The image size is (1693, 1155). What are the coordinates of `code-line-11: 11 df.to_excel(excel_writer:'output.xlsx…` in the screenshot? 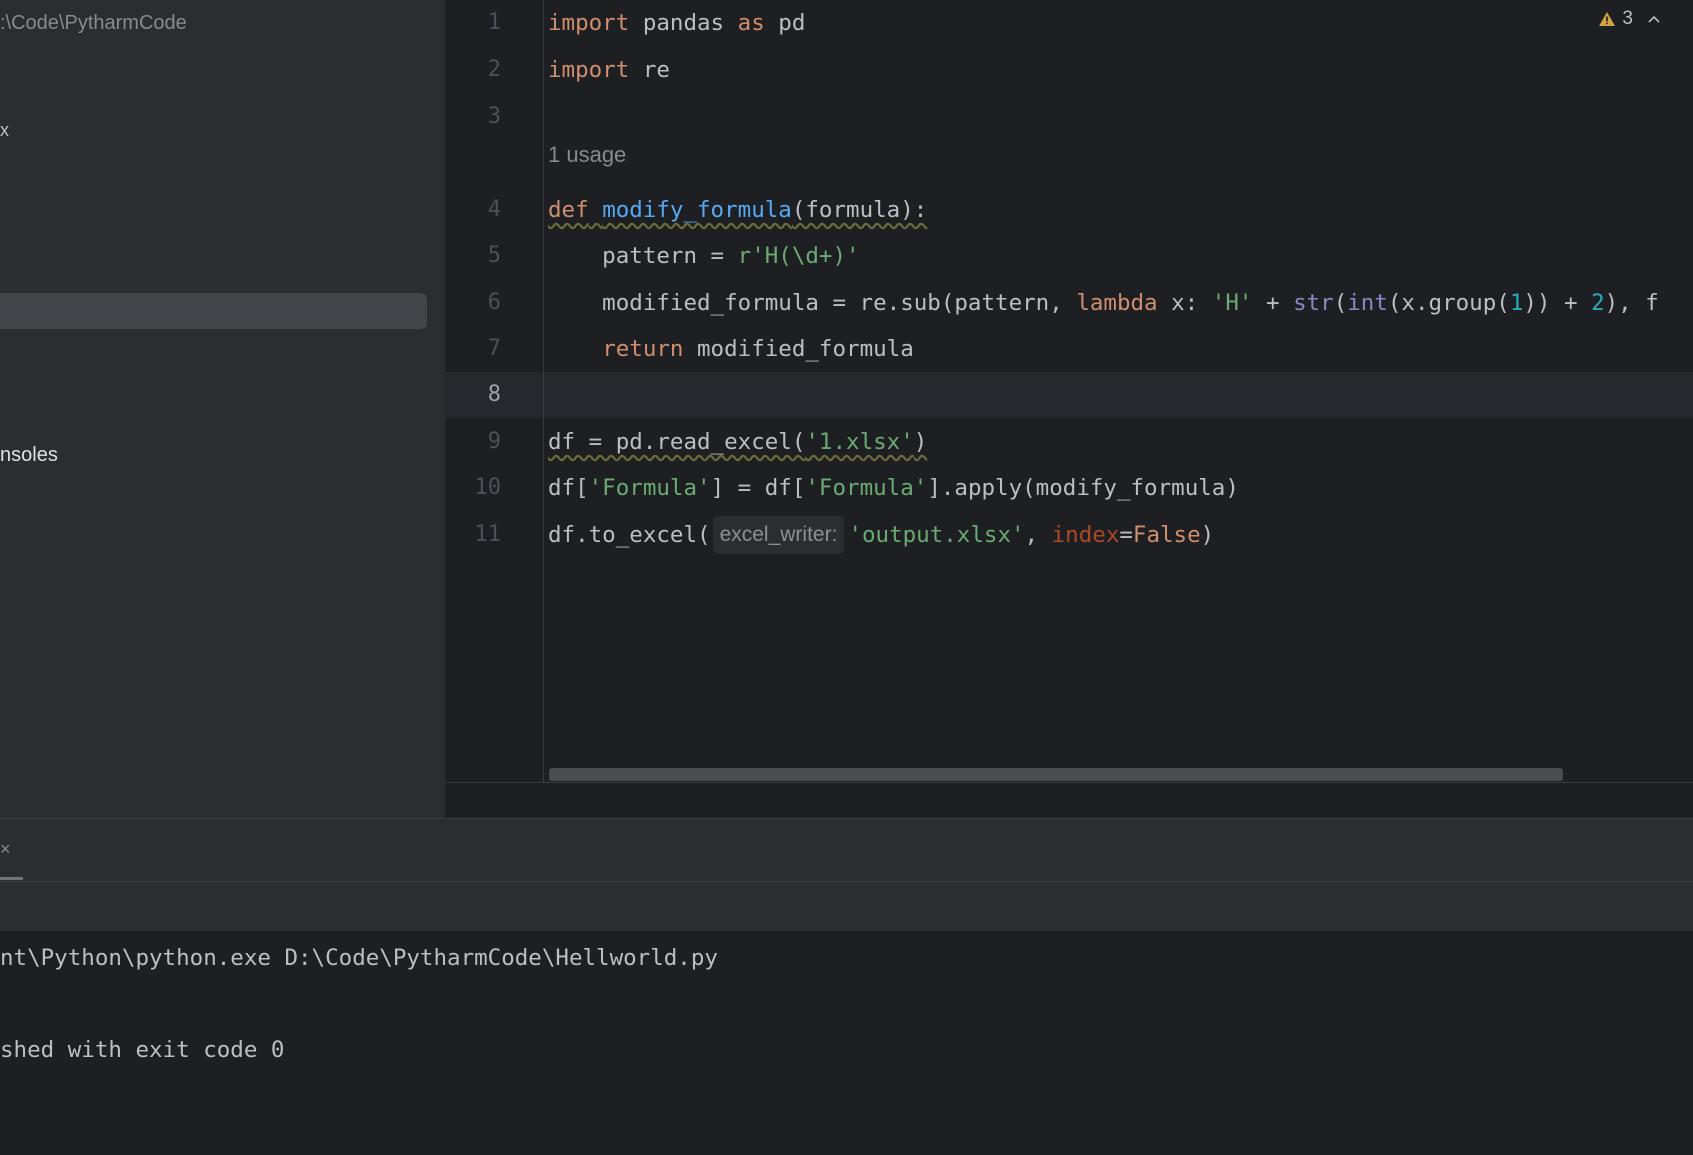 It's located at (1069, 535).